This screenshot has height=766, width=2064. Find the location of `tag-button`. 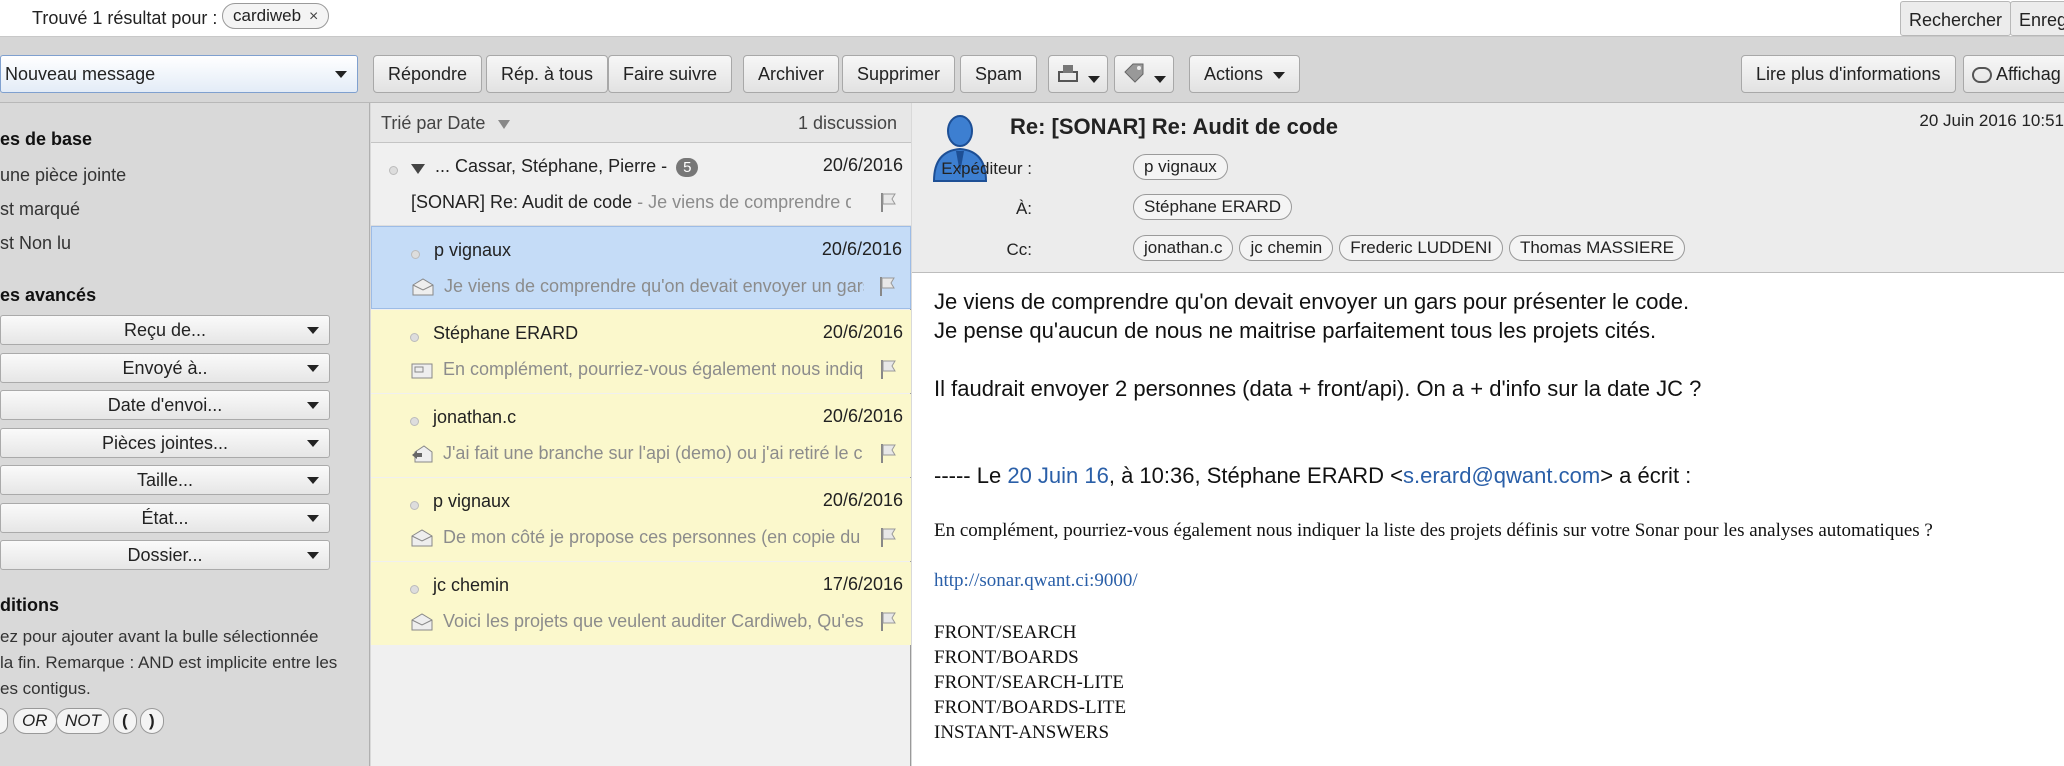

tag-button is located at coordinates (1144, 74).